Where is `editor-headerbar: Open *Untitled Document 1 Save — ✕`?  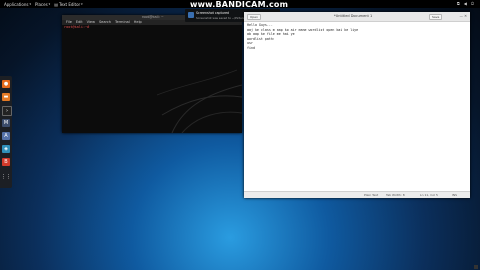 editor-headerbar: Open *Untitled Document 1 Save — ✕ is located at coordinates (357, 17).